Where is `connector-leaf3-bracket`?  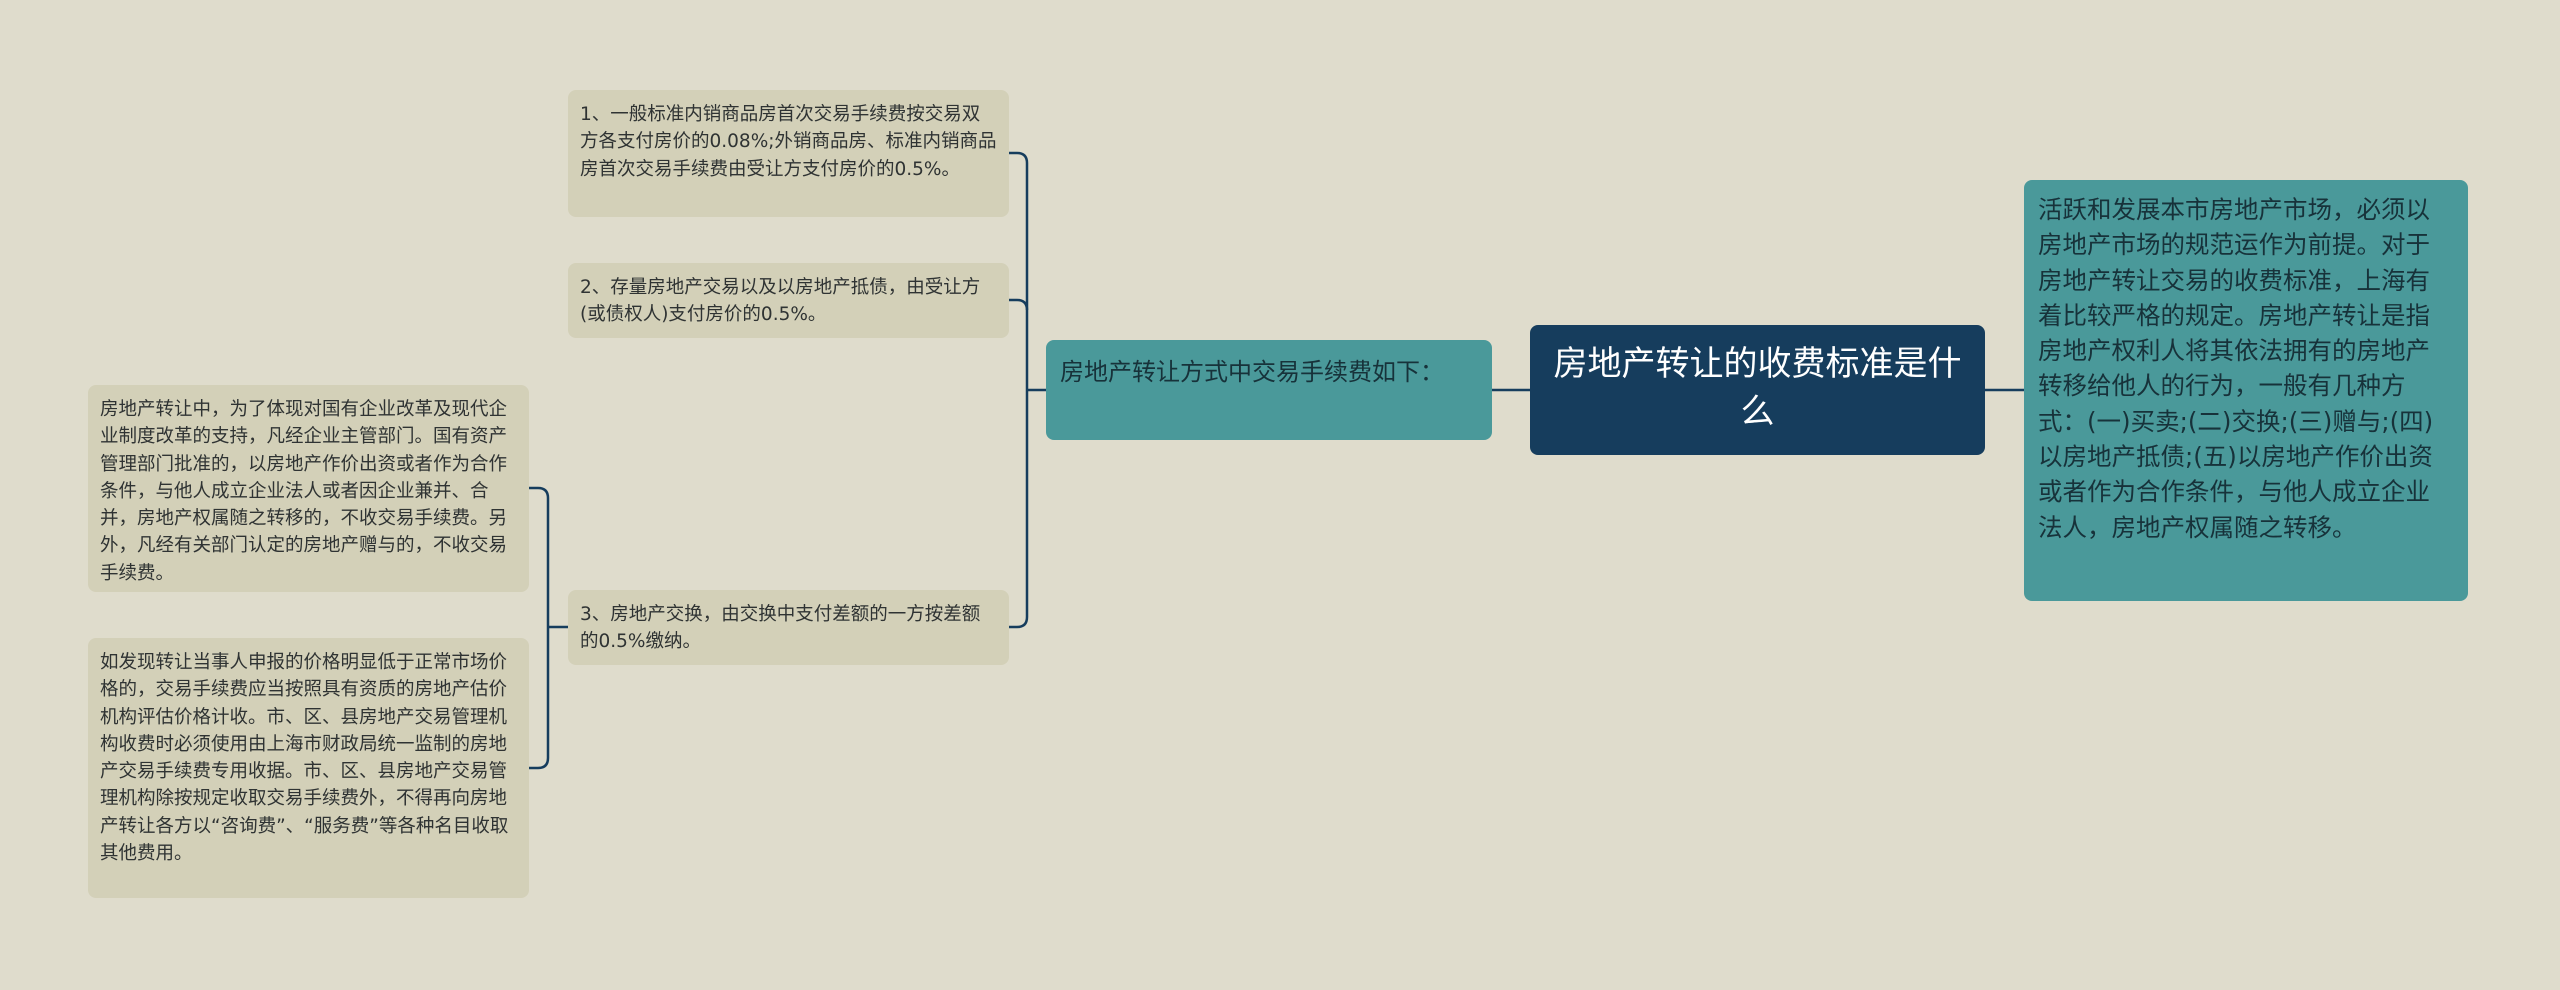 connector-leaf3-bracket is located at coordinates (539, 628).